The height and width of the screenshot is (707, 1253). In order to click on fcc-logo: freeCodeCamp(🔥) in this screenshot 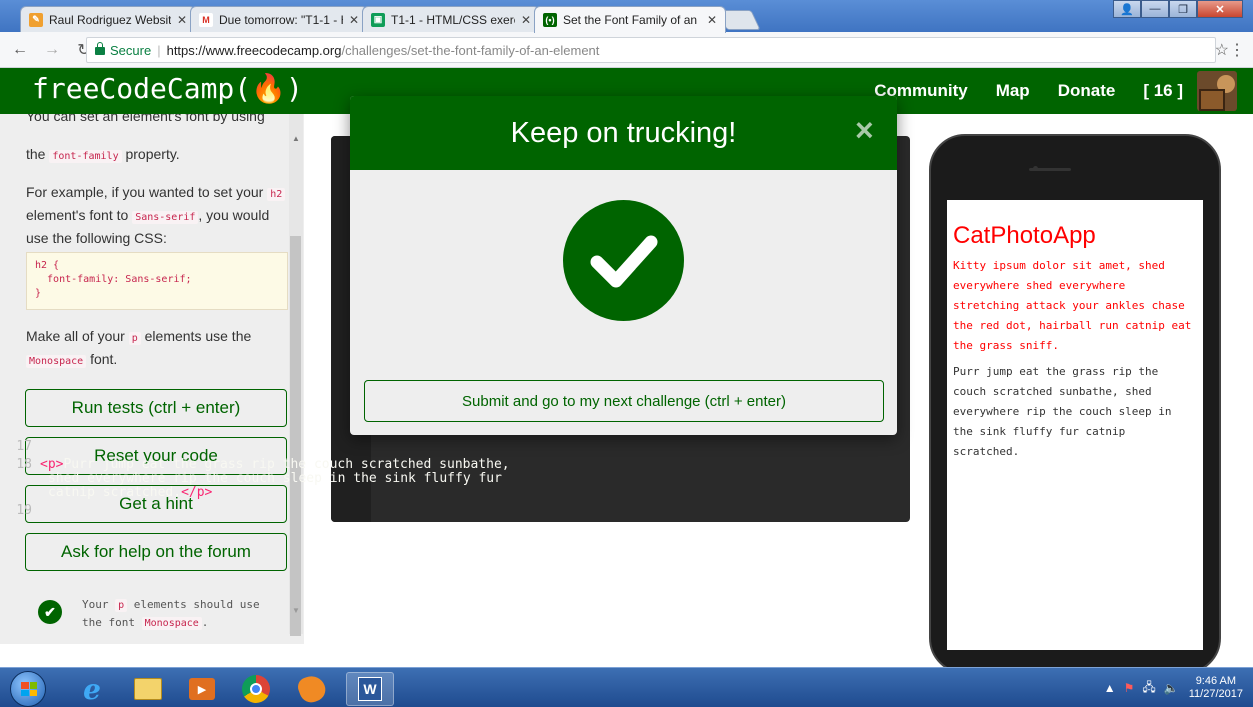, I will do `click(167, 88)`.